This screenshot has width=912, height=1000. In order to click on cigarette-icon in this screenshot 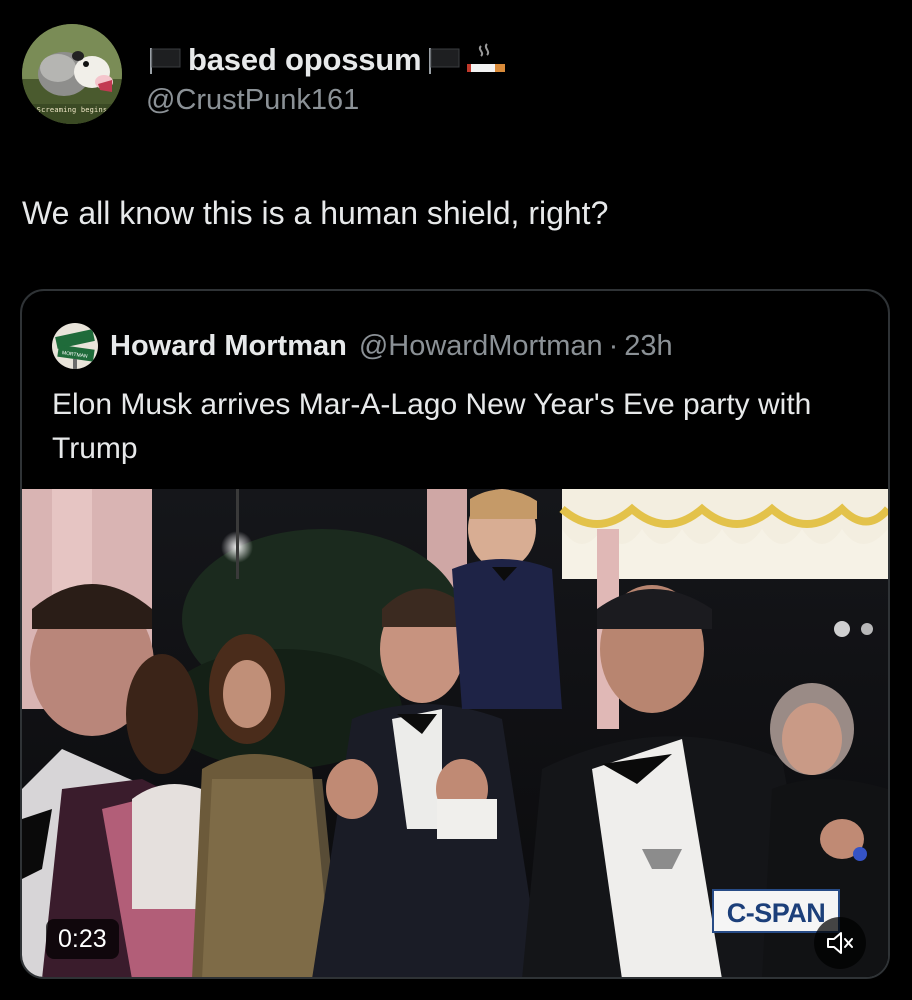, I will do `click(488, 60)`.